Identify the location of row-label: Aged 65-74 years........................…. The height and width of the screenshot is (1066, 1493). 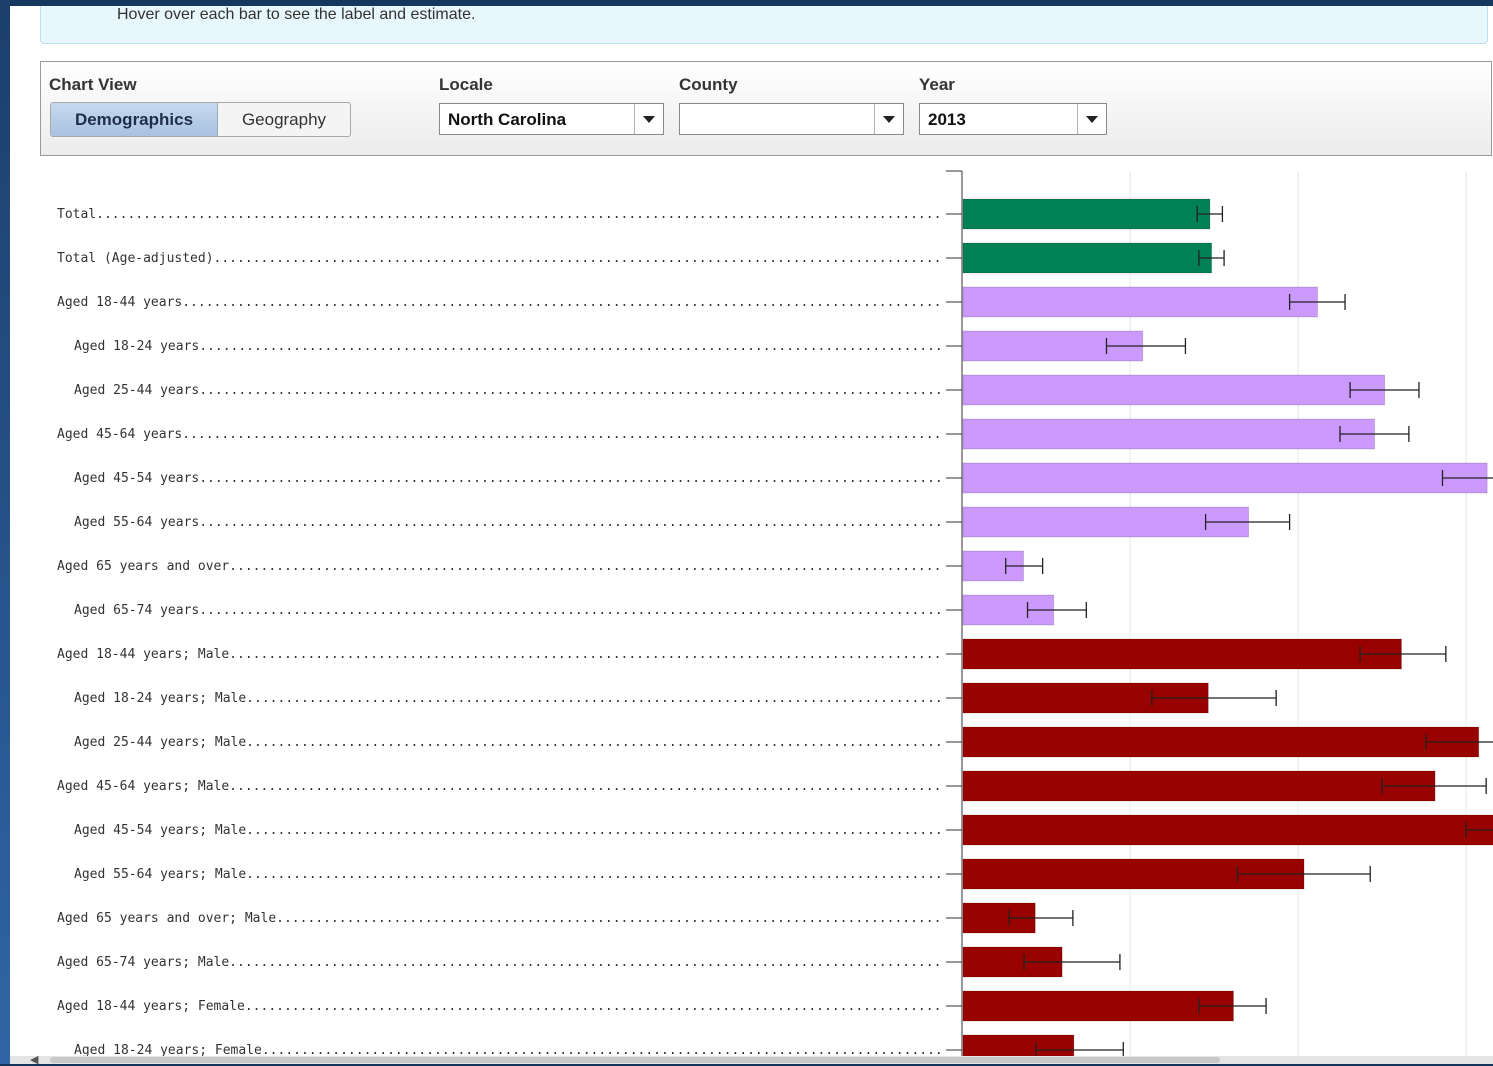
(508, 610).